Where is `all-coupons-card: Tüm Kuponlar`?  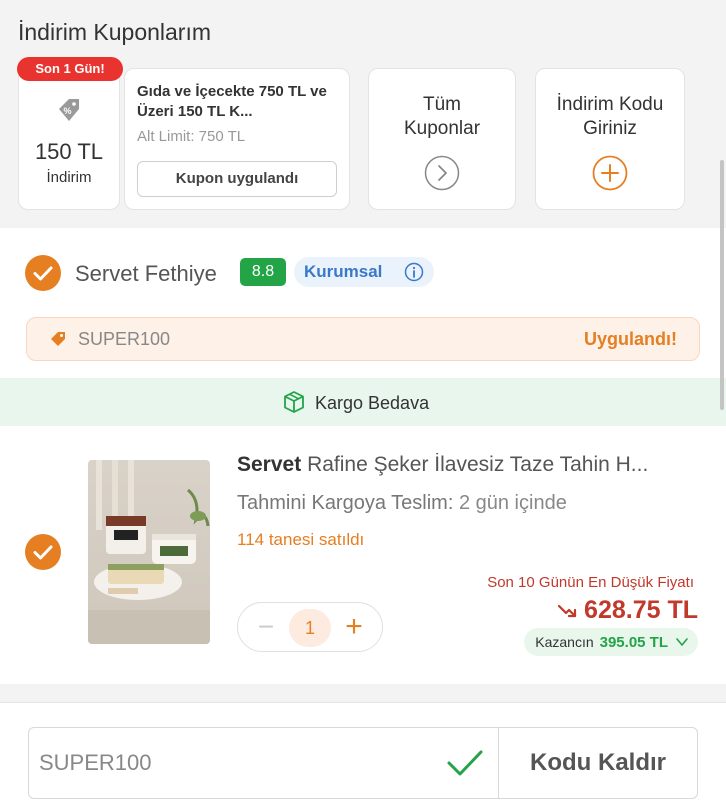 all-coupons-card: Tüm Kuponlar is located at coordinates (442, 139).